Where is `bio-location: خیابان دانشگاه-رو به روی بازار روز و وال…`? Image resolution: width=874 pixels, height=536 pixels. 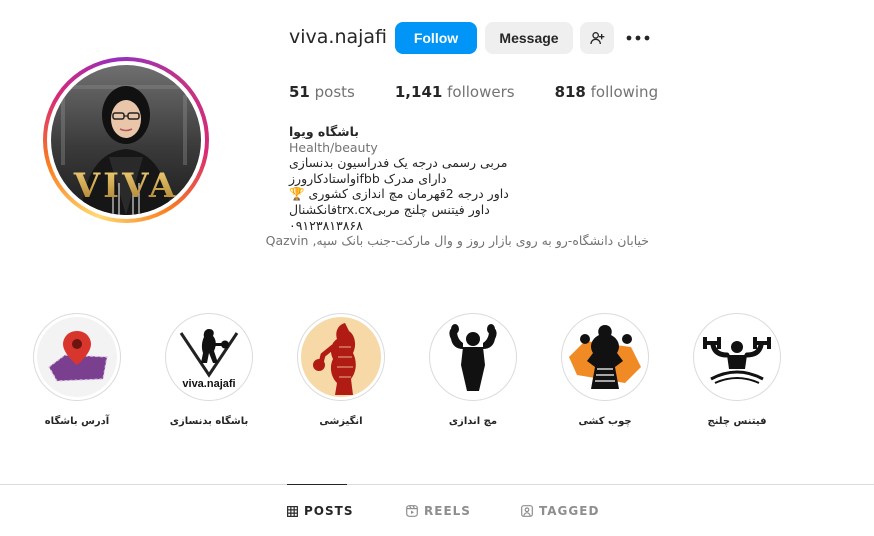
bio-location: خیابان دانشگاه-رو به روی بازار روز و وال… is located at coordinates (457, 241).